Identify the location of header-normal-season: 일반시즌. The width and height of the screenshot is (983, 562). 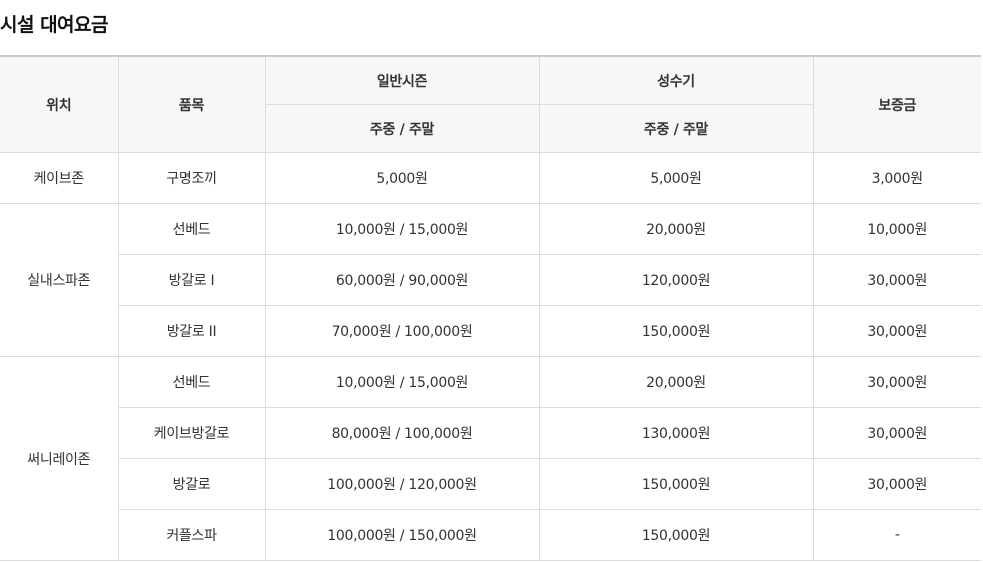
(402, 80).